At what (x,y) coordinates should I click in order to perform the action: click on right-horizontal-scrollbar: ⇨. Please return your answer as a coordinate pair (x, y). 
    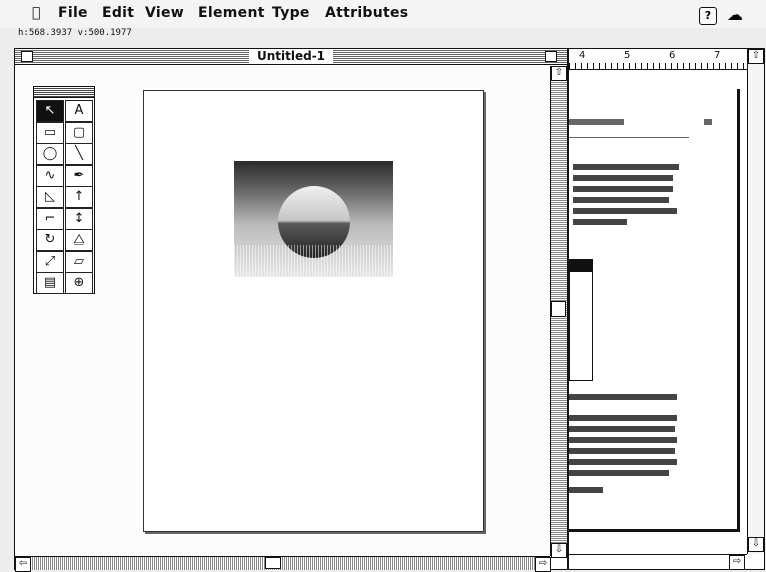
    Looking at the image, I should click on (658, 562).